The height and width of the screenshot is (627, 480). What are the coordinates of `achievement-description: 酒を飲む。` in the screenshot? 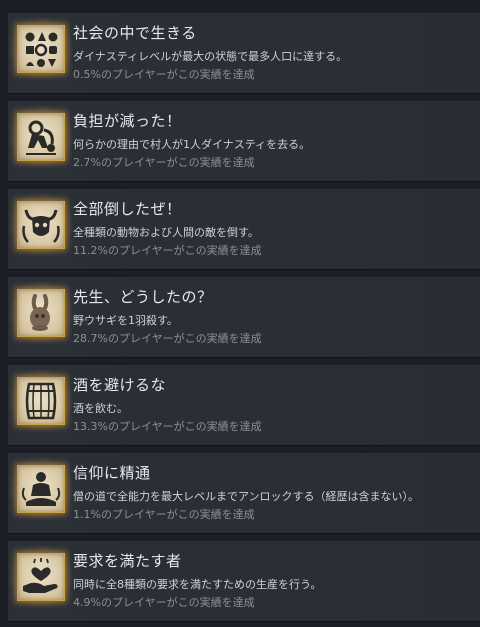 It's located at (100, 408).